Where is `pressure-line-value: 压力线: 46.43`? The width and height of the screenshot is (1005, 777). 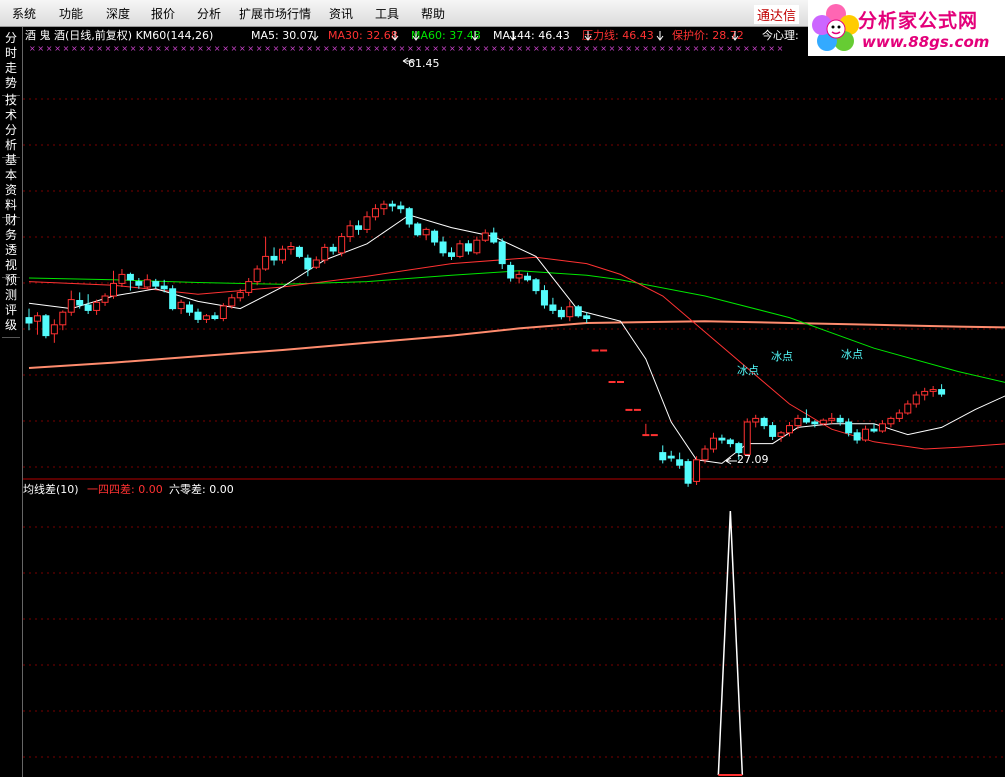 pressure-line-value: 压力线: 46.43 is located at coordinates (618, 35).